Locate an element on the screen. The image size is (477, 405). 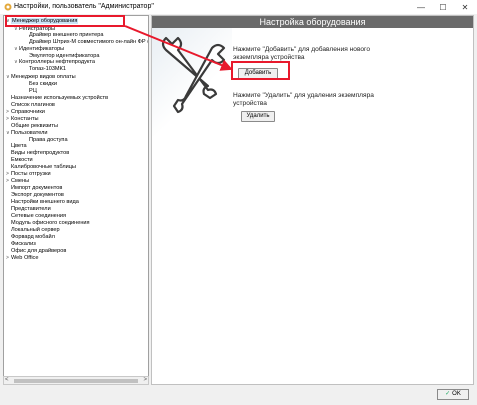
scroll-left-icon: < is located at coordinates (7, 380).